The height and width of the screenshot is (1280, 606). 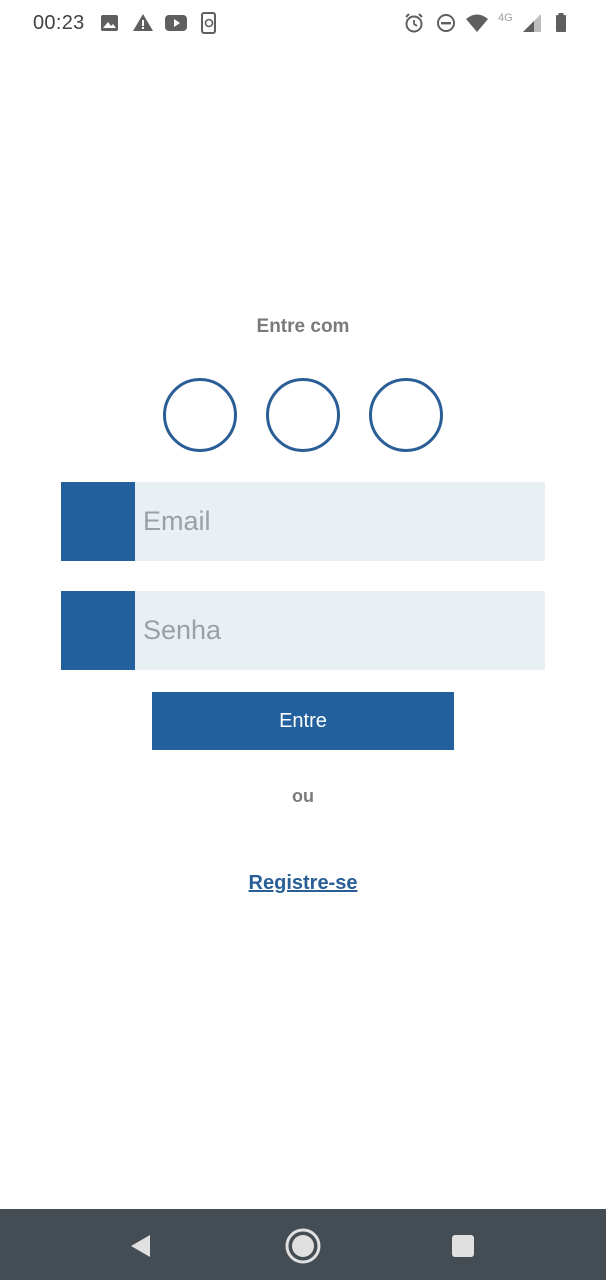 What do you see at coordinates (140, 1246) in the screenshot?
I see `back-icon` at bounding box center [140, 1246].